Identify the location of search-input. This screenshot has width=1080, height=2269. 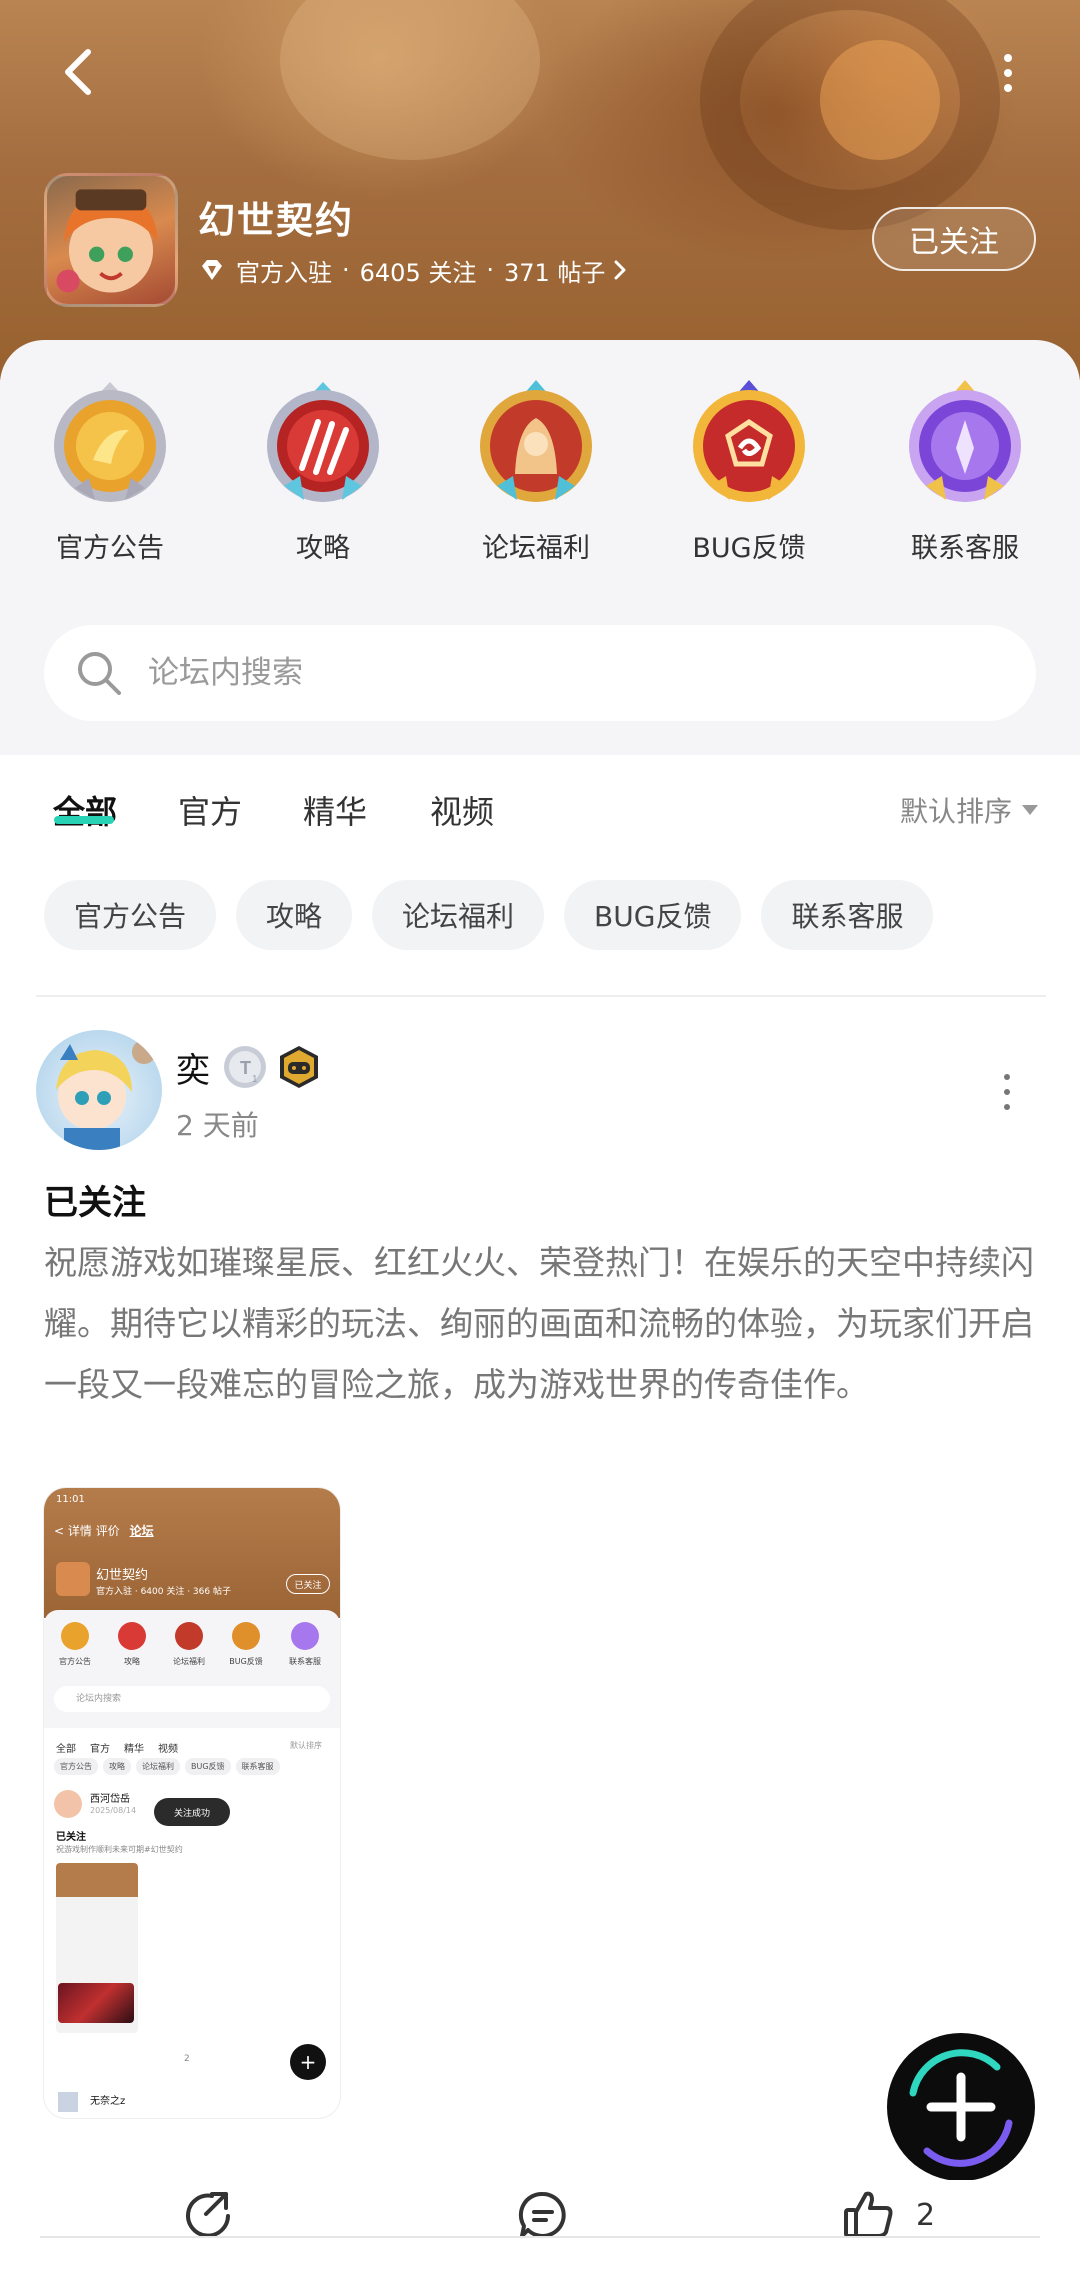
(548, 673).